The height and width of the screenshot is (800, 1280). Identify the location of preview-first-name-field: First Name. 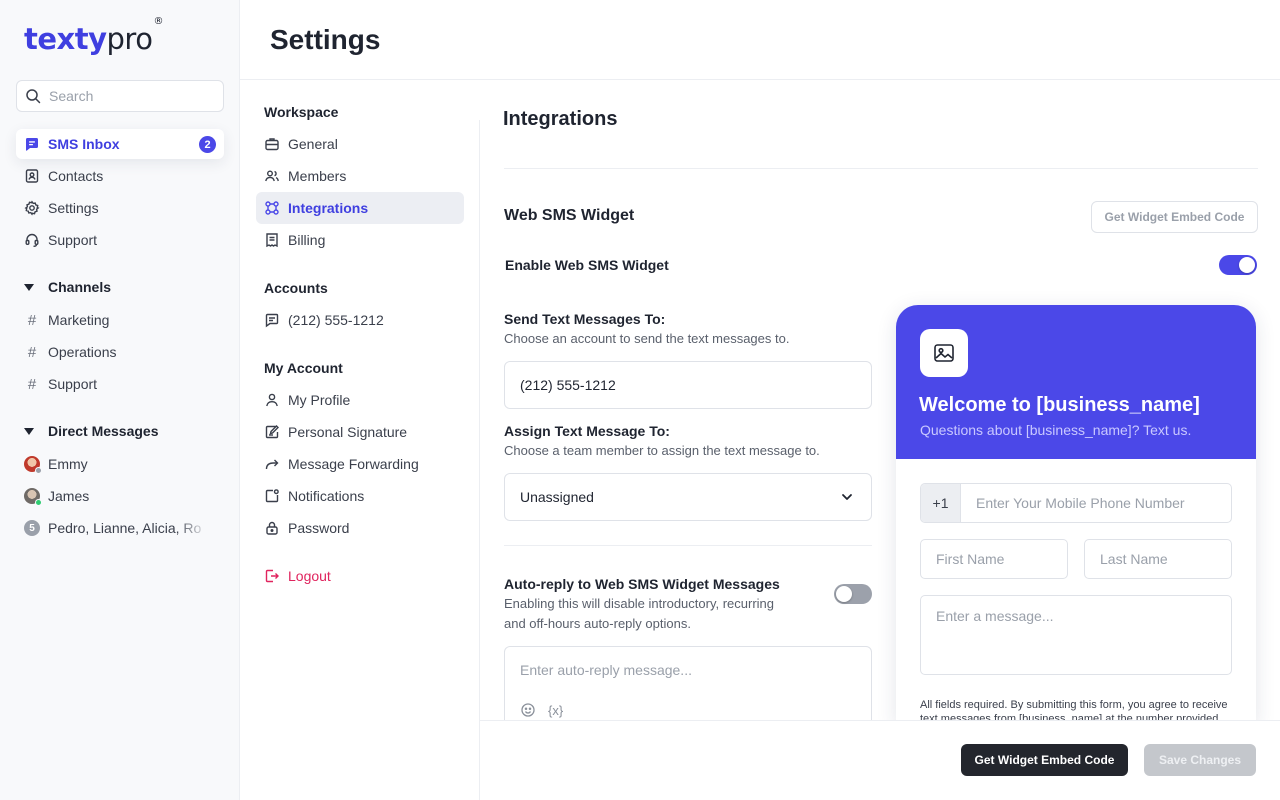
(994, 559).